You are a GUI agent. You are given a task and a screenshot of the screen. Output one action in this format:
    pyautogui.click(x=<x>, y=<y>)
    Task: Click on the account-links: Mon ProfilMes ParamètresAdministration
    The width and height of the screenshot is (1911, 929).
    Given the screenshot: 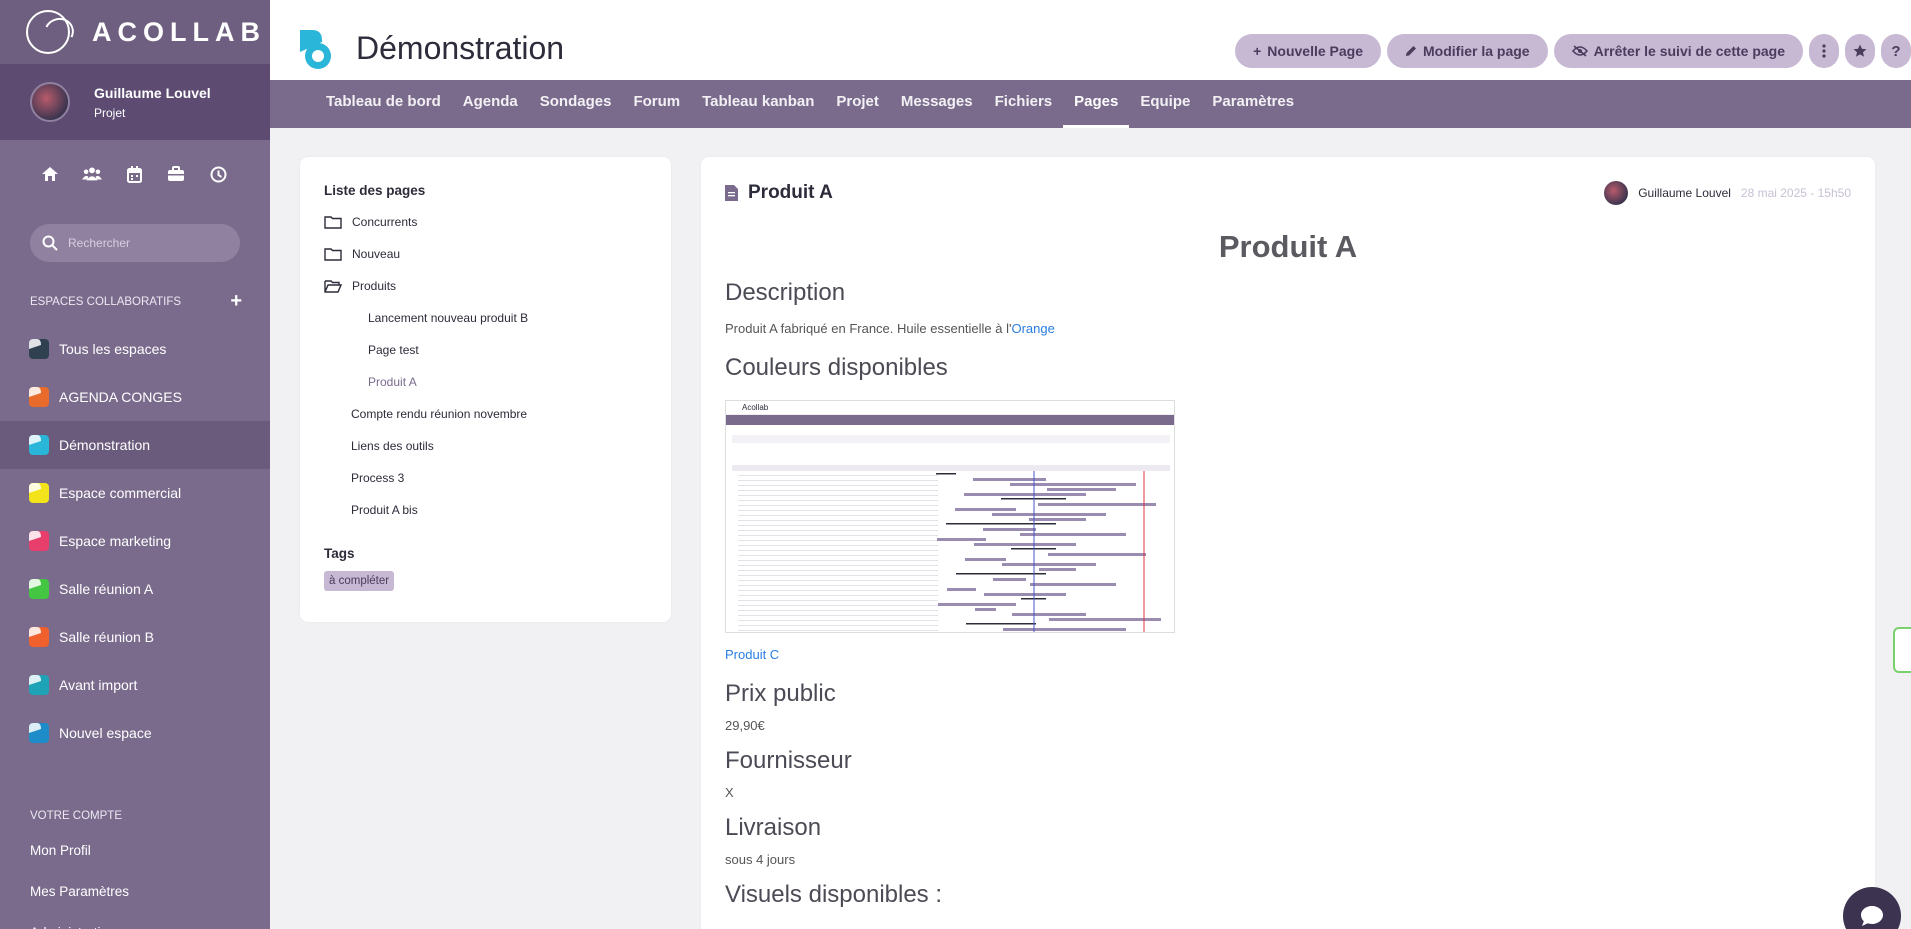 What is the action you would take?
    pyautogui.click(x=135, y=879)
    